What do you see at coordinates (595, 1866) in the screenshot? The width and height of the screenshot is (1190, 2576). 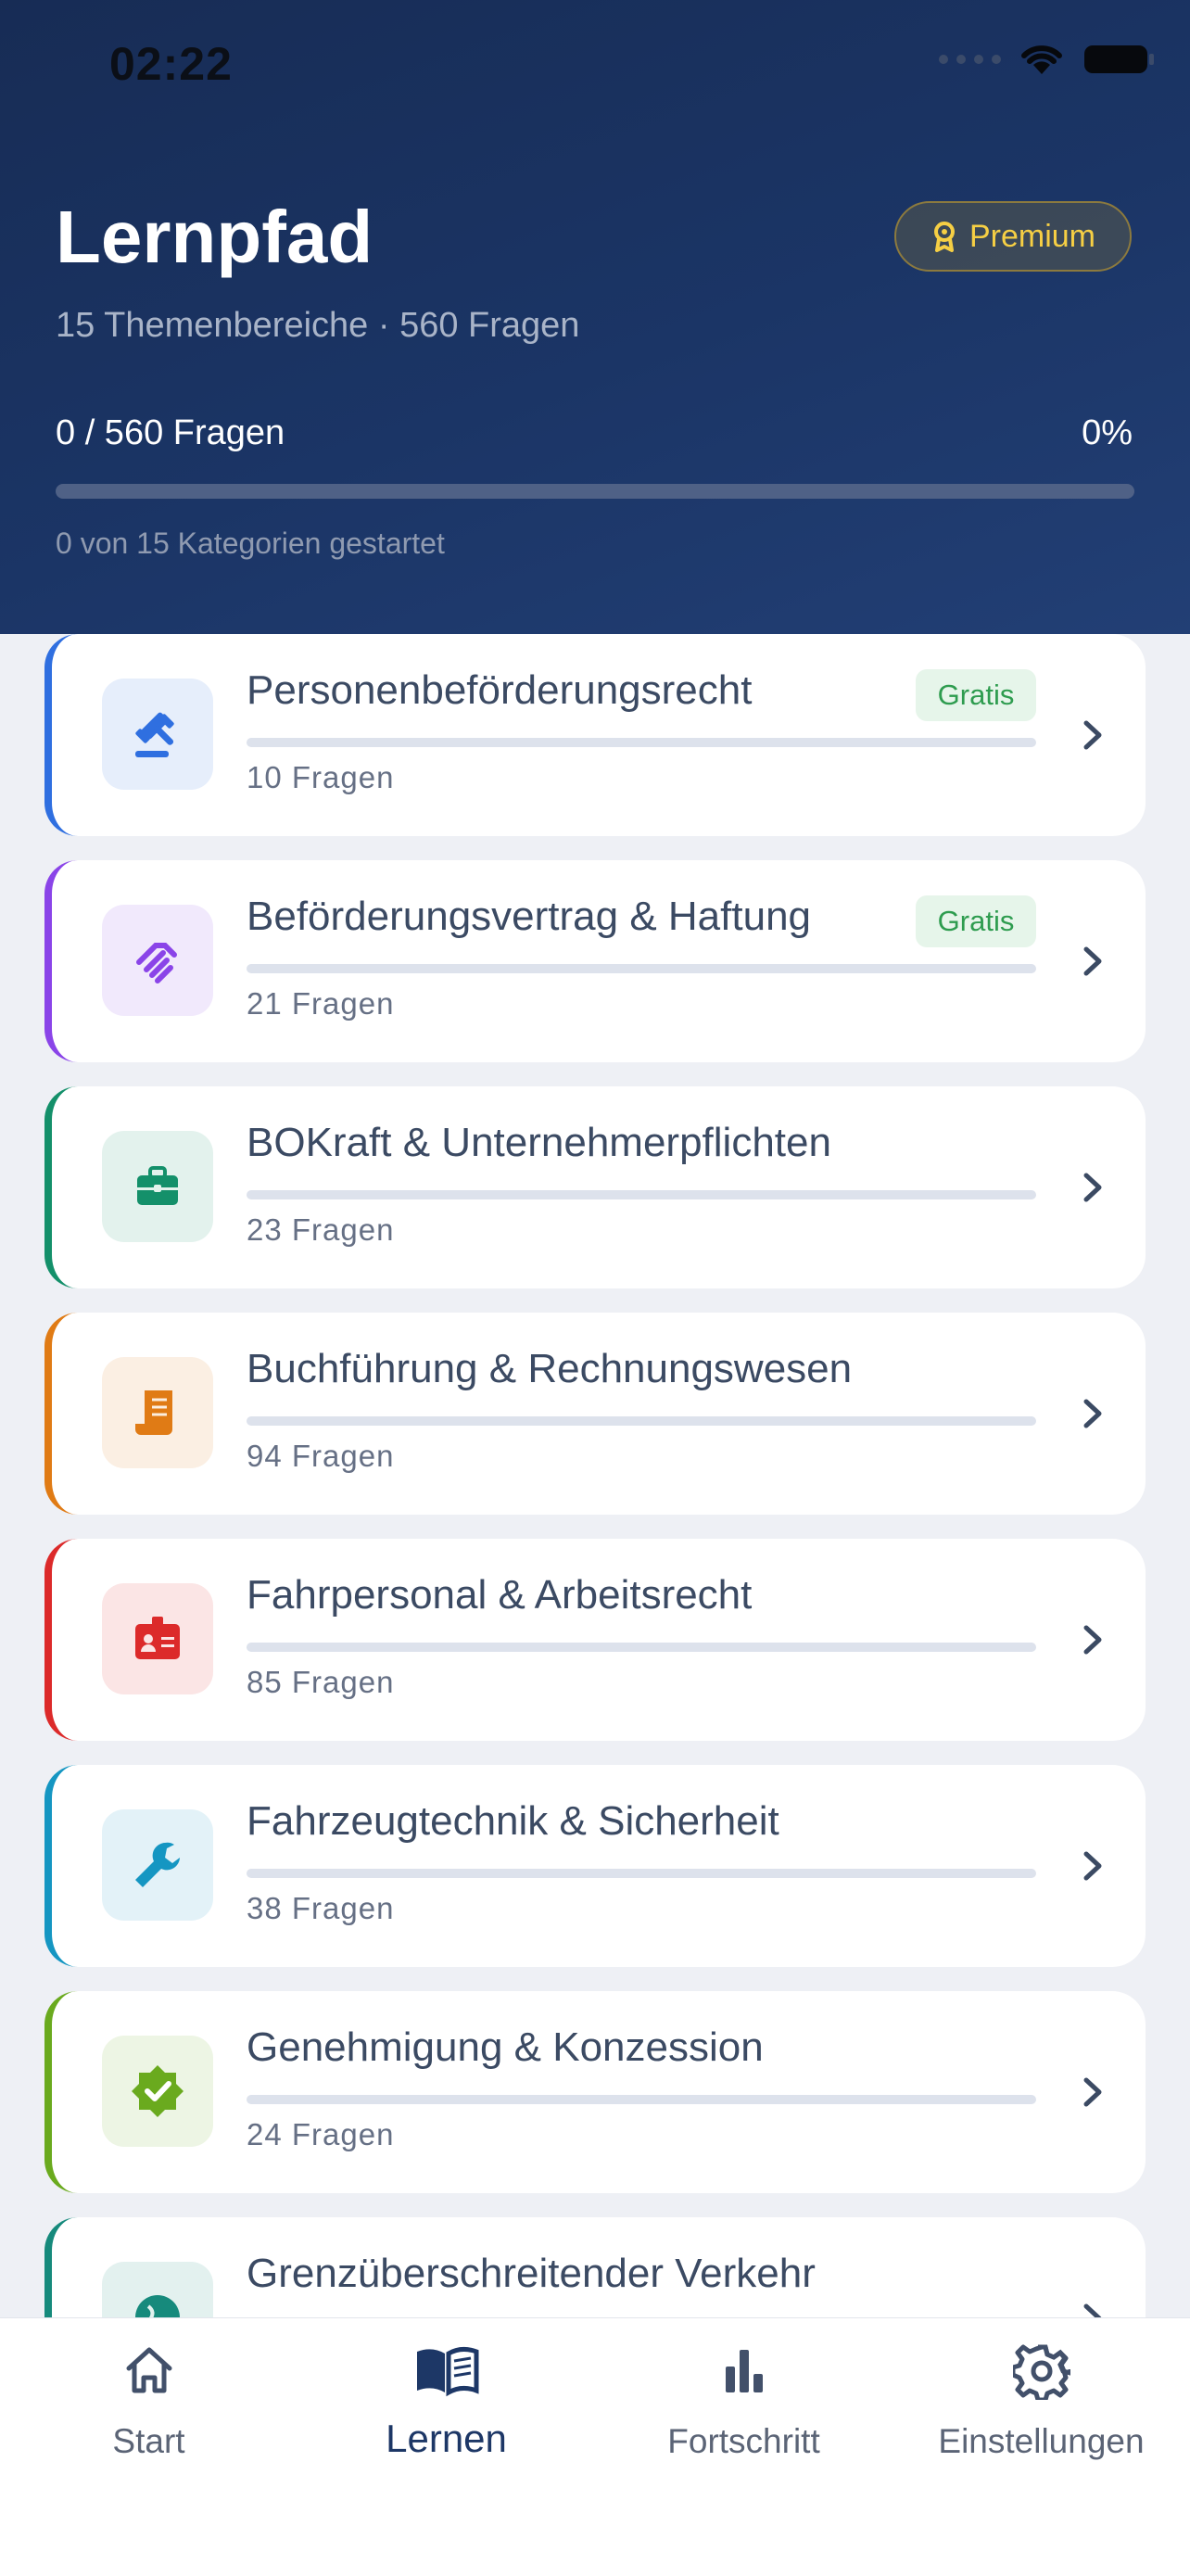 I see `category-card: Fahrzeugtechnik & Sicherheit 38 Fragen` at bounding box center [595, 1866].